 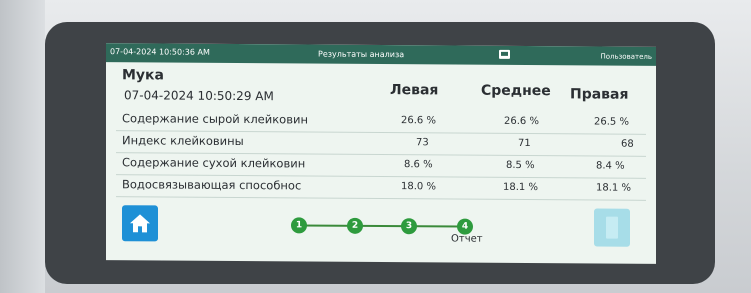 I want to click on value-left: 26.6 %, so click(x=418, y=121).